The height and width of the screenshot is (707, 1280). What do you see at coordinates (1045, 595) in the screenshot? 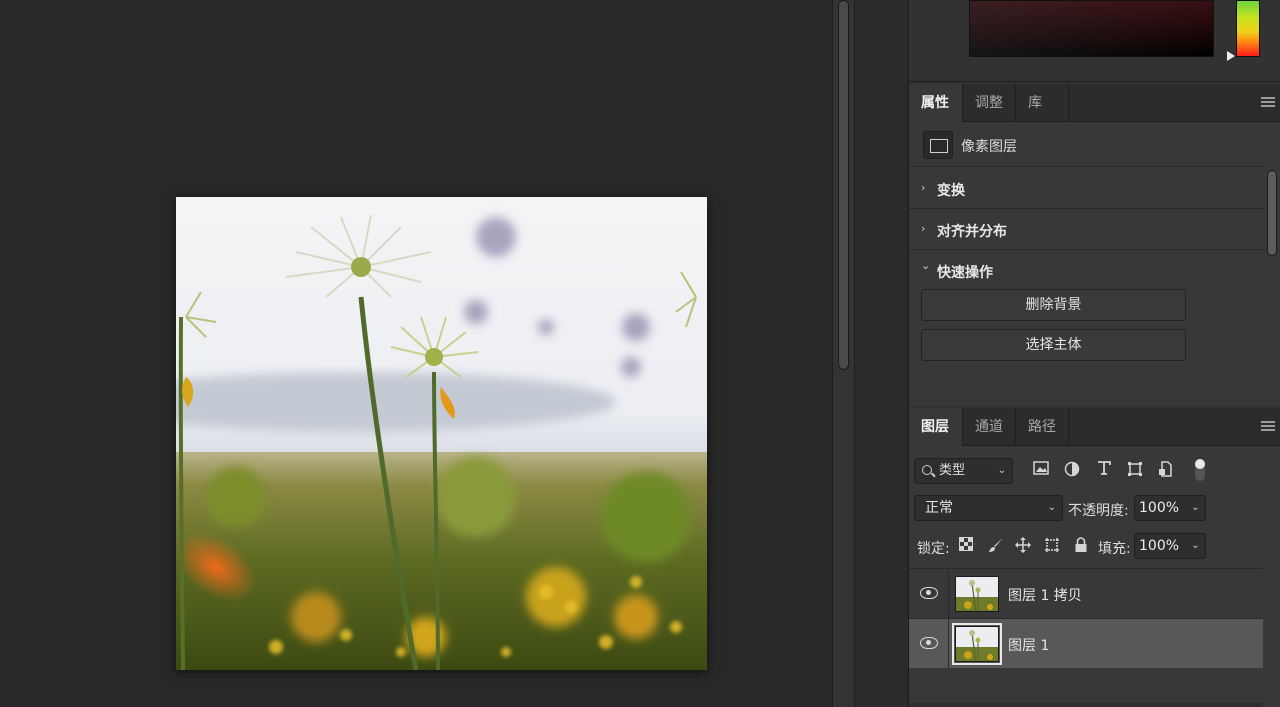
I see `layer-name: 图层 1 拷贝` at bounding box center [1045, 595].